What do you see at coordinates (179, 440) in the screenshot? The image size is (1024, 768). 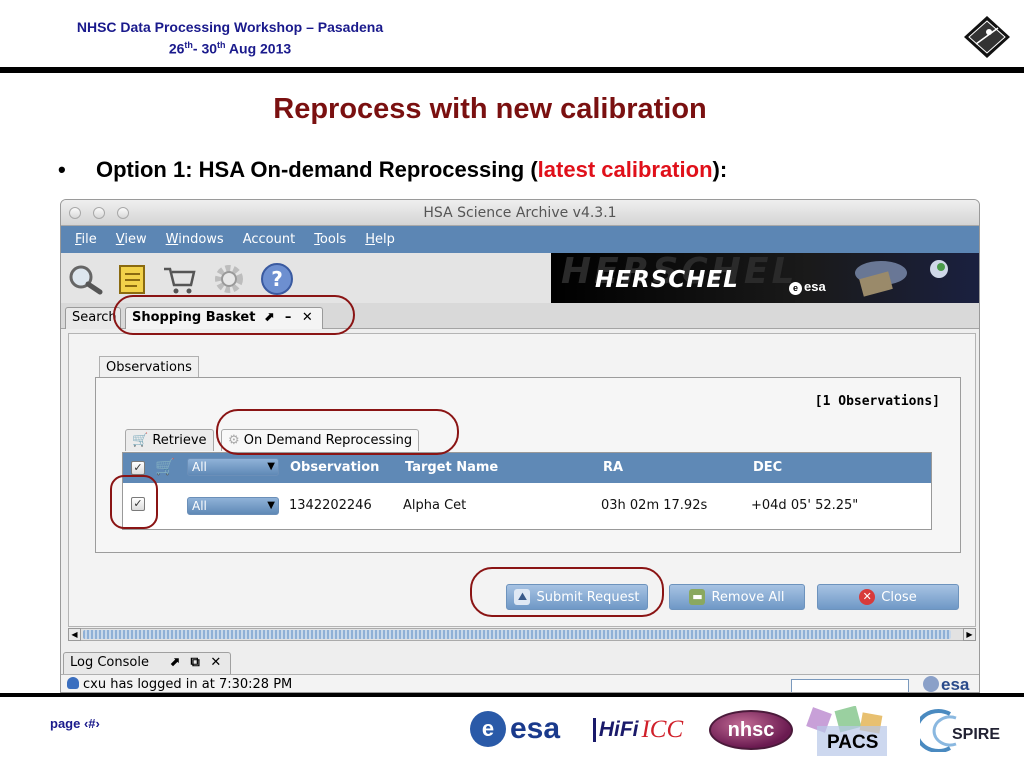 I see `tab-retrieve-label: Retrieve` at bounding box center [179, 440].